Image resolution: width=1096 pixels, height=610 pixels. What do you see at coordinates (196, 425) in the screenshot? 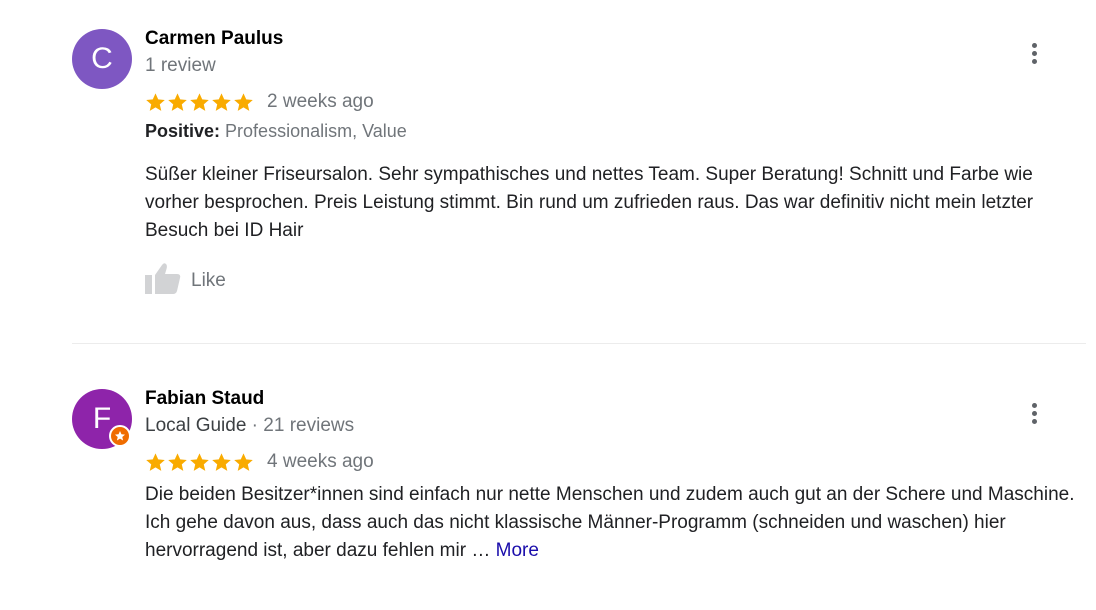
I see `local-guide-label: Local Guide` at bounding box center [196, 425].